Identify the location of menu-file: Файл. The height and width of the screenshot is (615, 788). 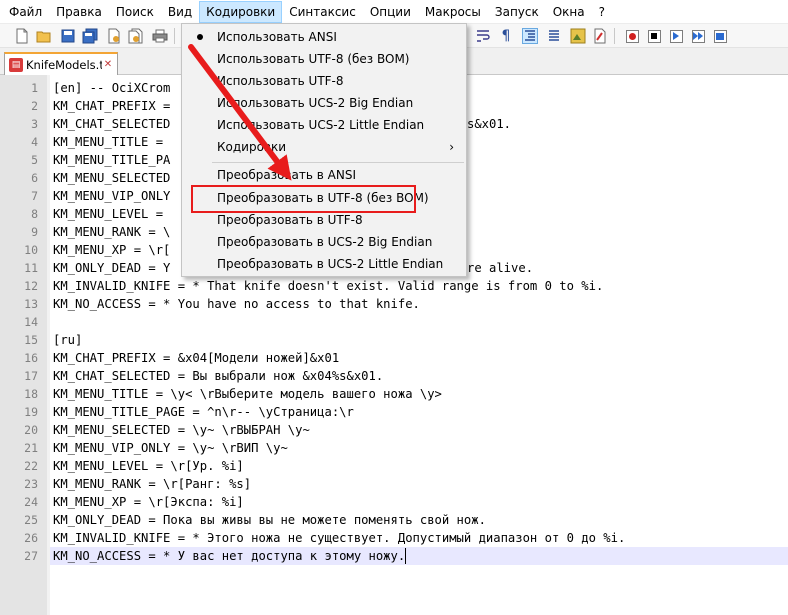
(25, 12).